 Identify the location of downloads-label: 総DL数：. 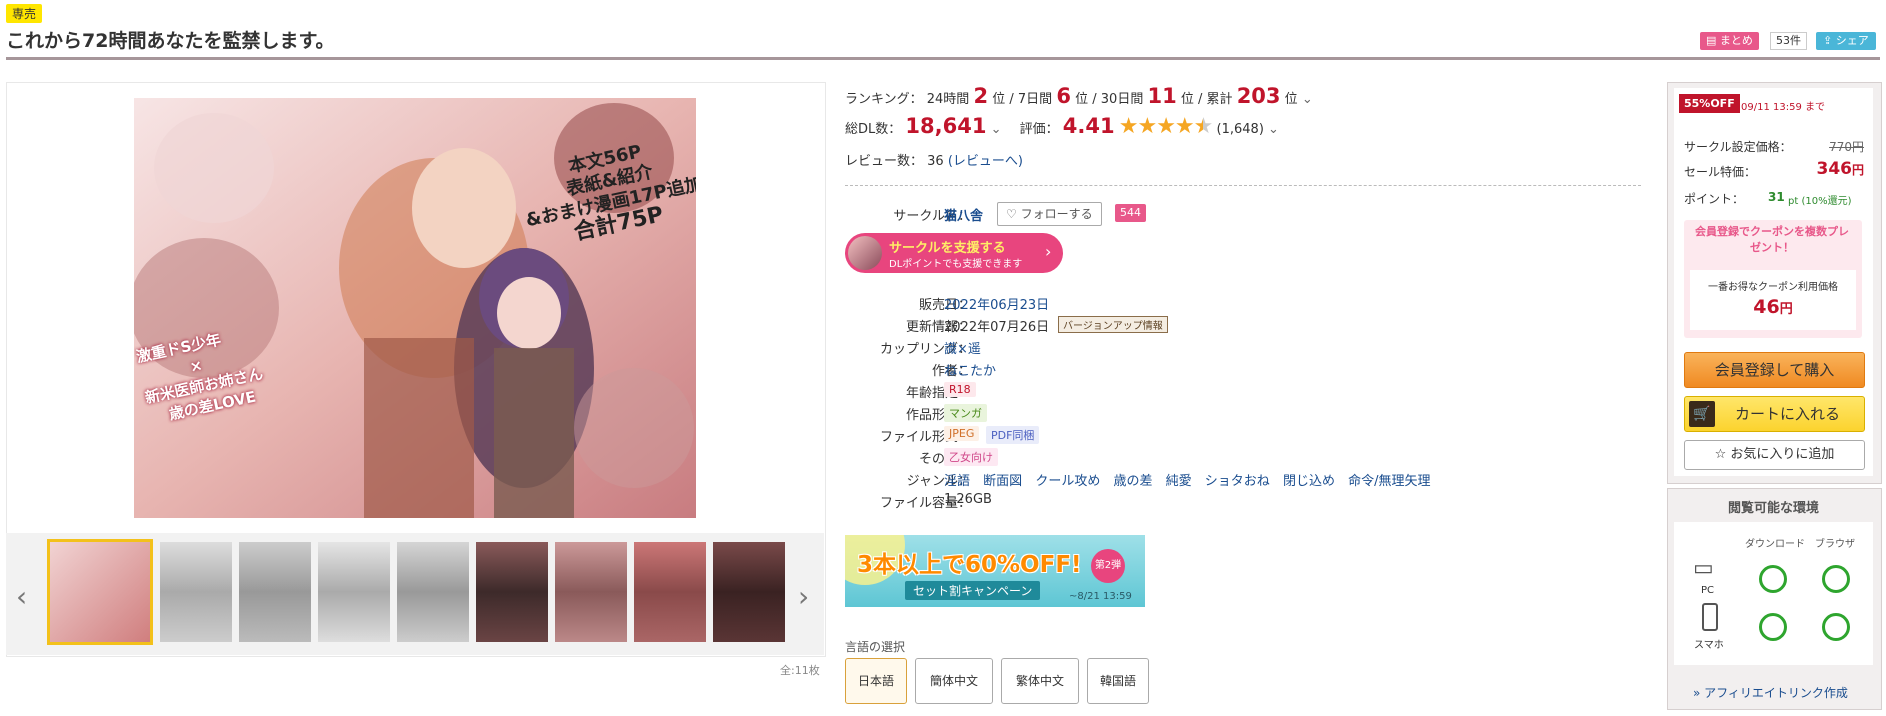
(873, 129).